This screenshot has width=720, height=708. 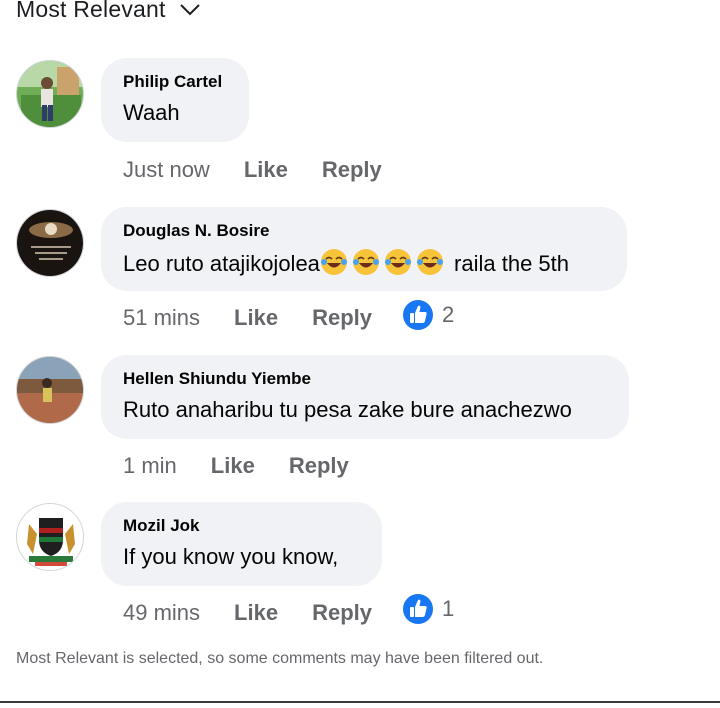 I want to click on comment-author: Hellen Shiundu Yiembe, so click(x=365, y=379).